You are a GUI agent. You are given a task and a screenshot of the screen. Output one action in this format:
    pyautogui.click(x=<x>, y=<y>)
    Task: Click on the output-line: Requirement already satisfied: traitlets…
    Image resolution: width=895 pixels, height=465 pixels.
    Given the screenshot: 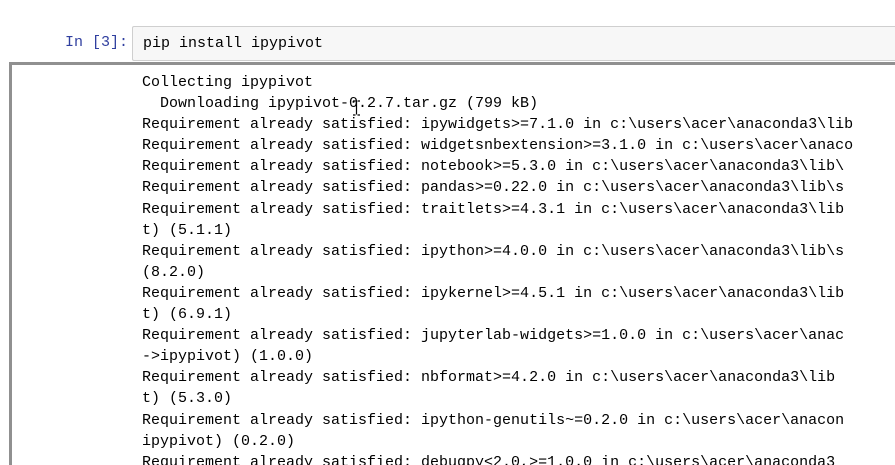 What is the action you would take?
    pyautogui.click(x=493, y=209)
    